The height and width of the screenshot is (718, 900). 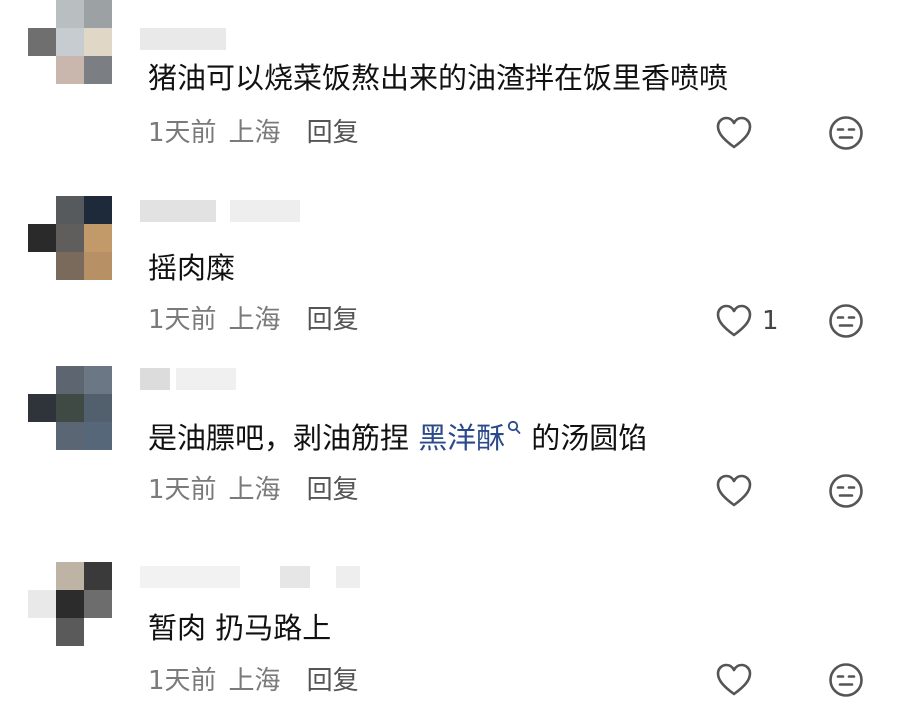 I want to click on comment-text: 是油膘吧，剥油筋捏 黑洋酥 的汤圆馅, so click(x=397, y=438).